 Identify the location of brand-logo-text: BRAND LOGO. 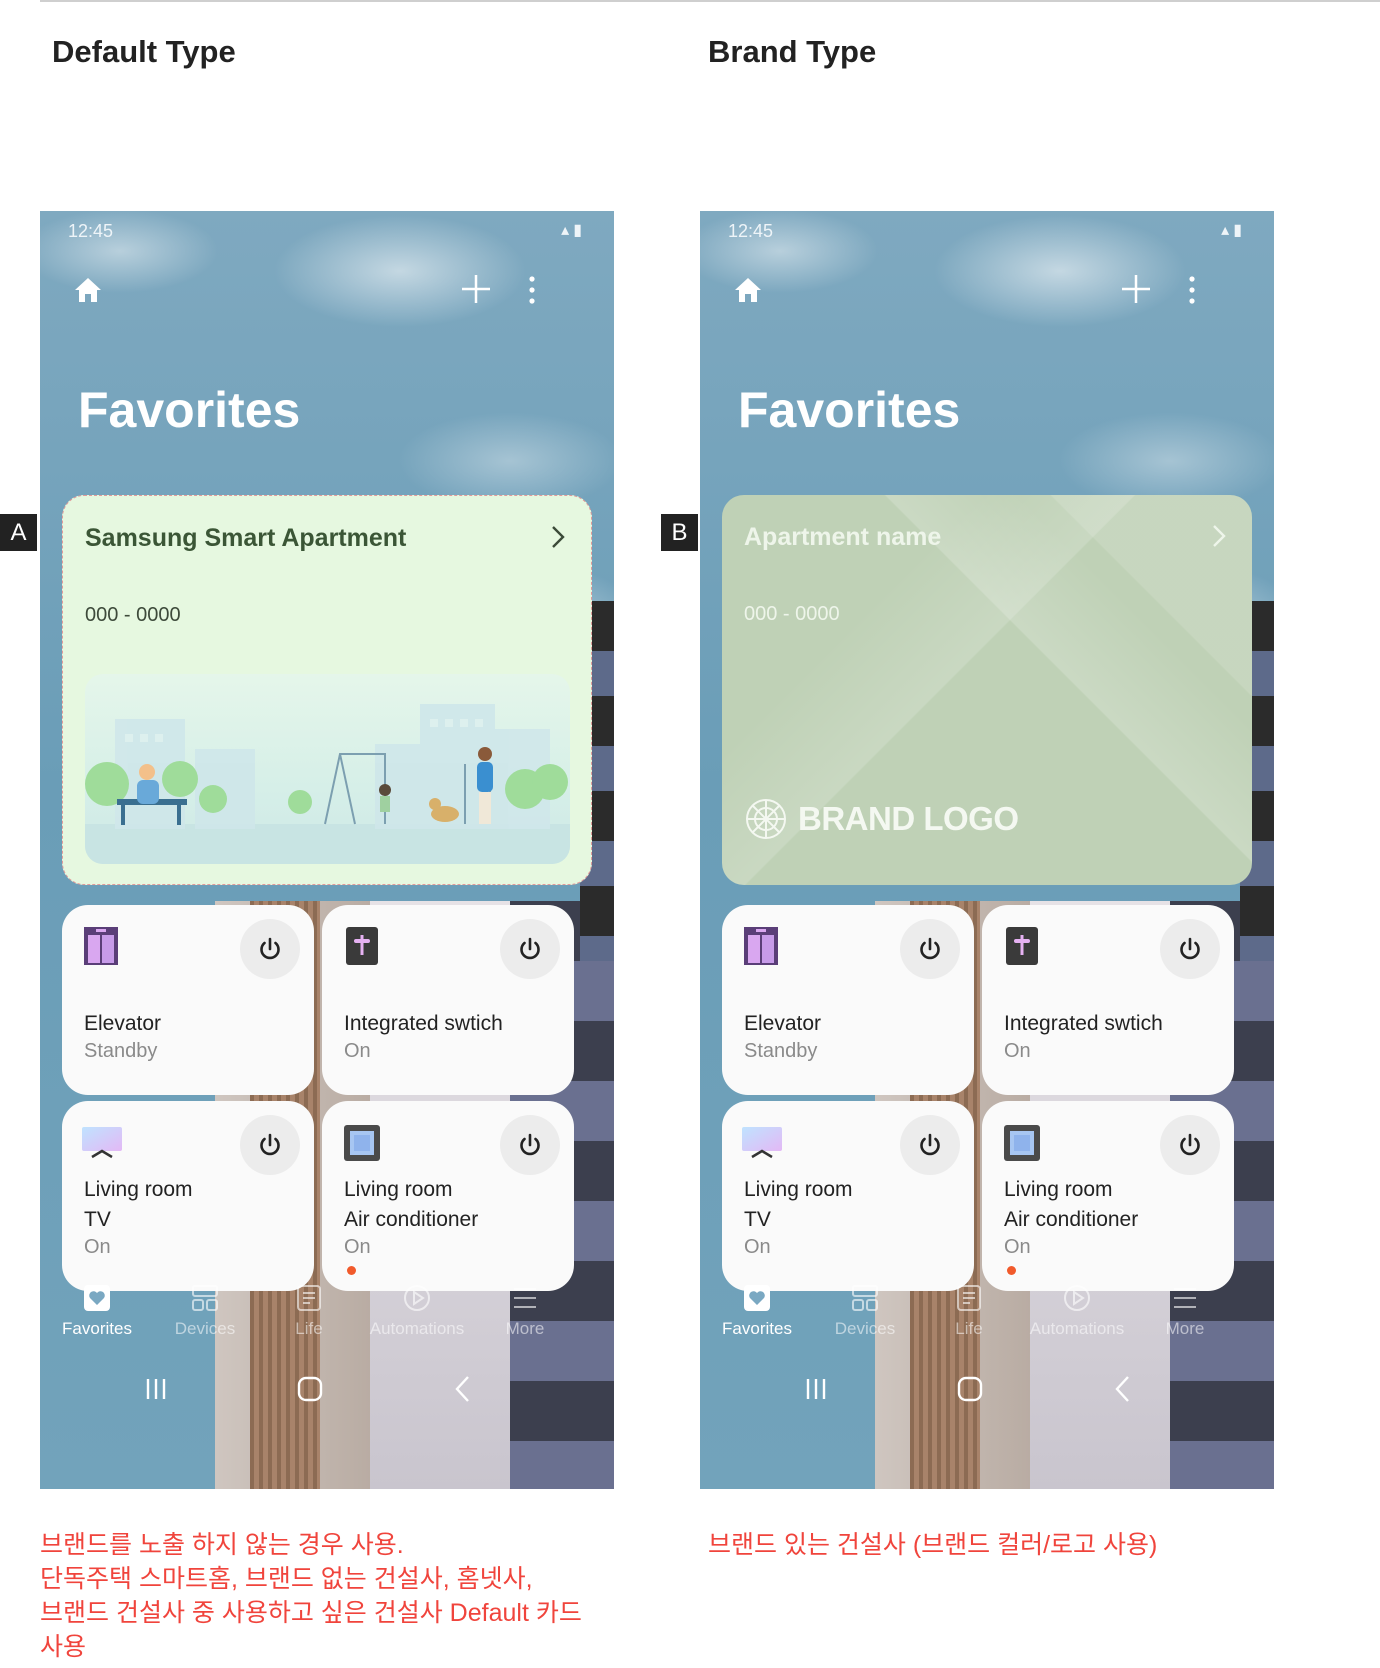
(908, 818).